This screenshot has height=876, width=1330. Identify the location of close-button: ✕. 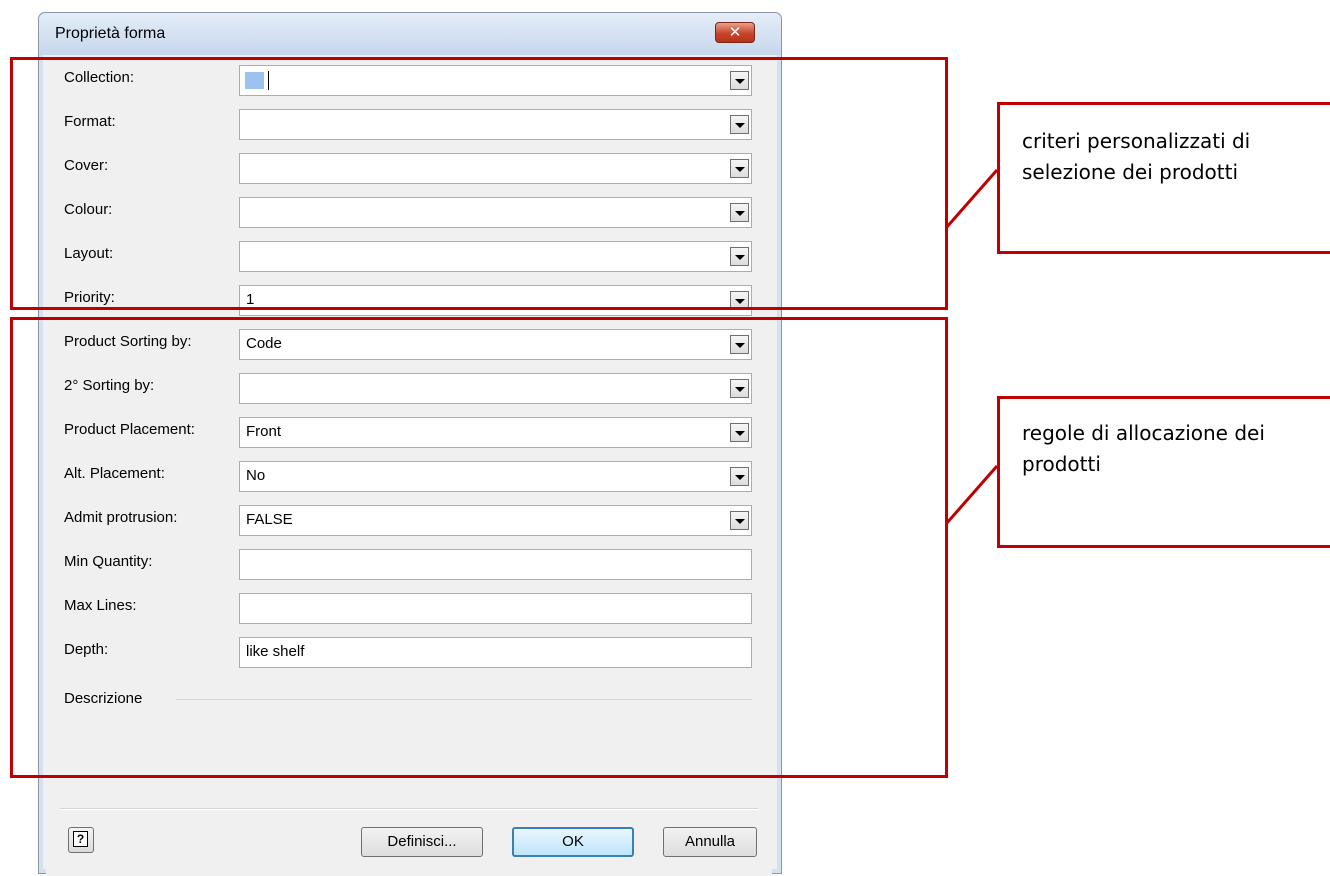
(735, 32).